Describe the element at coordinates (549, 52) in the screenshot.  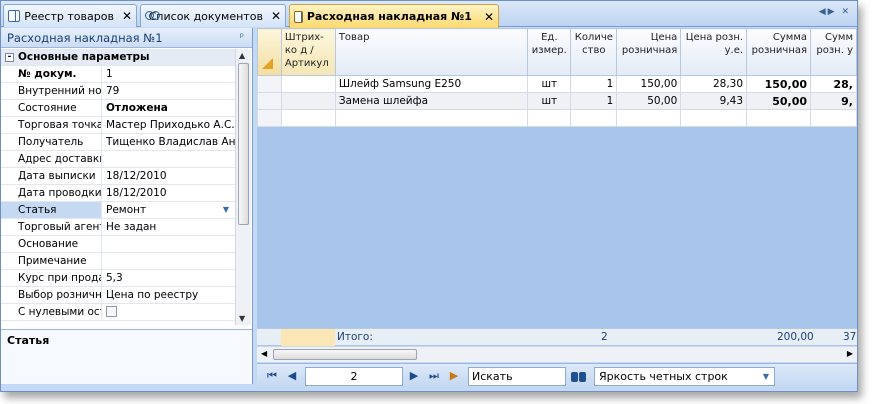
I see `header-unit: Ед. измер.` at that location.